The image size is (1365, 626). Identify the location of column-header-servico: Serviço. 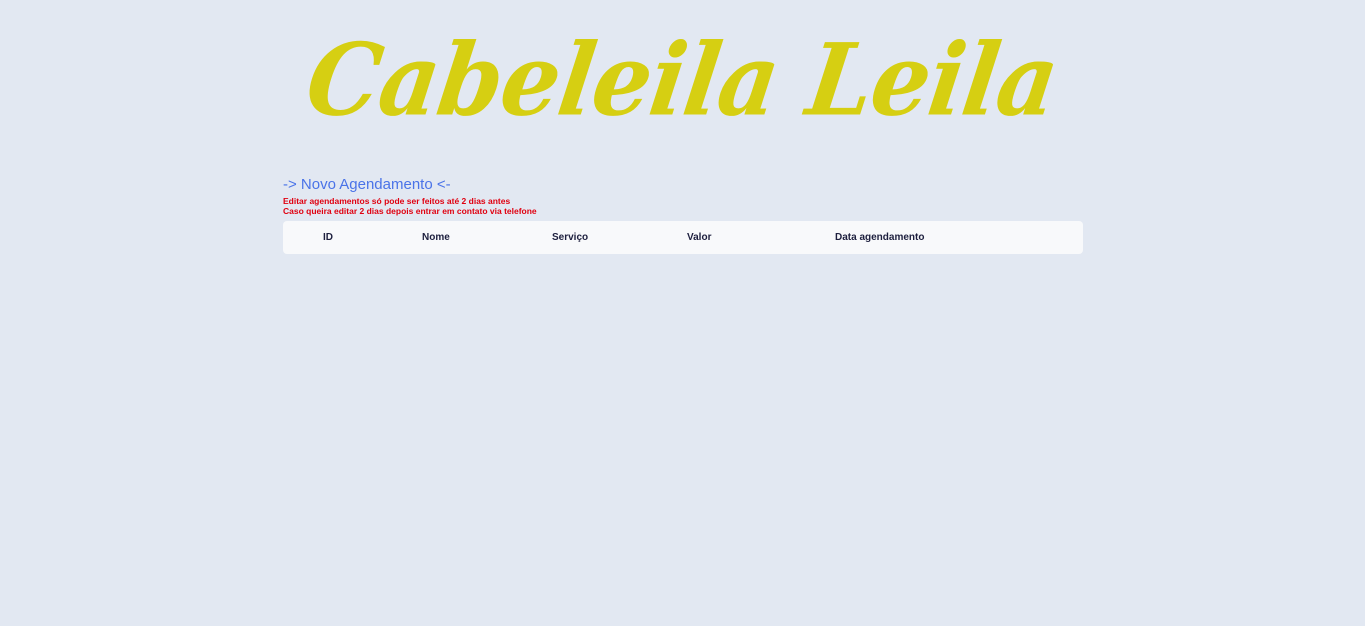
(570, 237).